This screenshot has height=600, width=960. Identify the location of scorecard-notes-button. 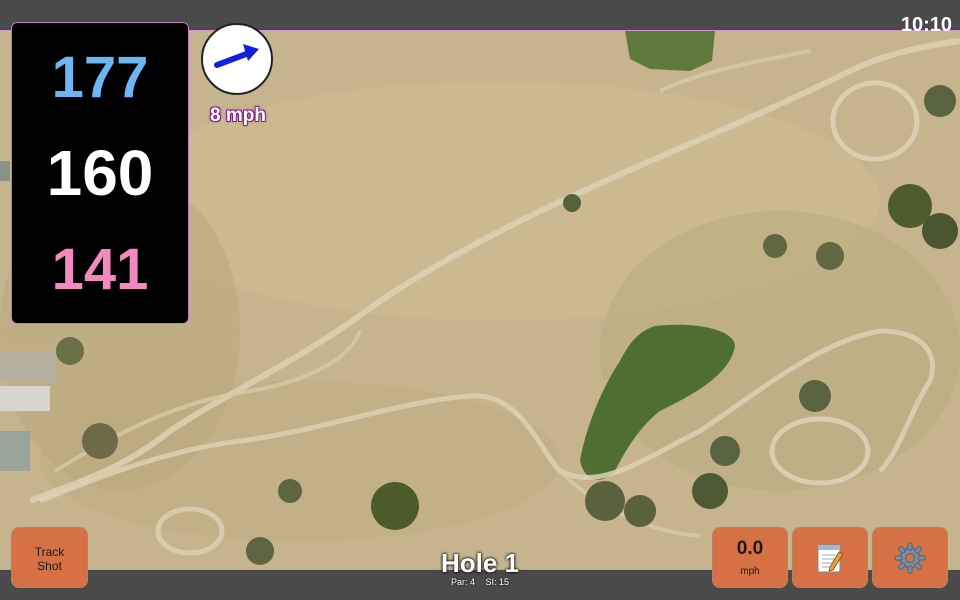
(830, 557).